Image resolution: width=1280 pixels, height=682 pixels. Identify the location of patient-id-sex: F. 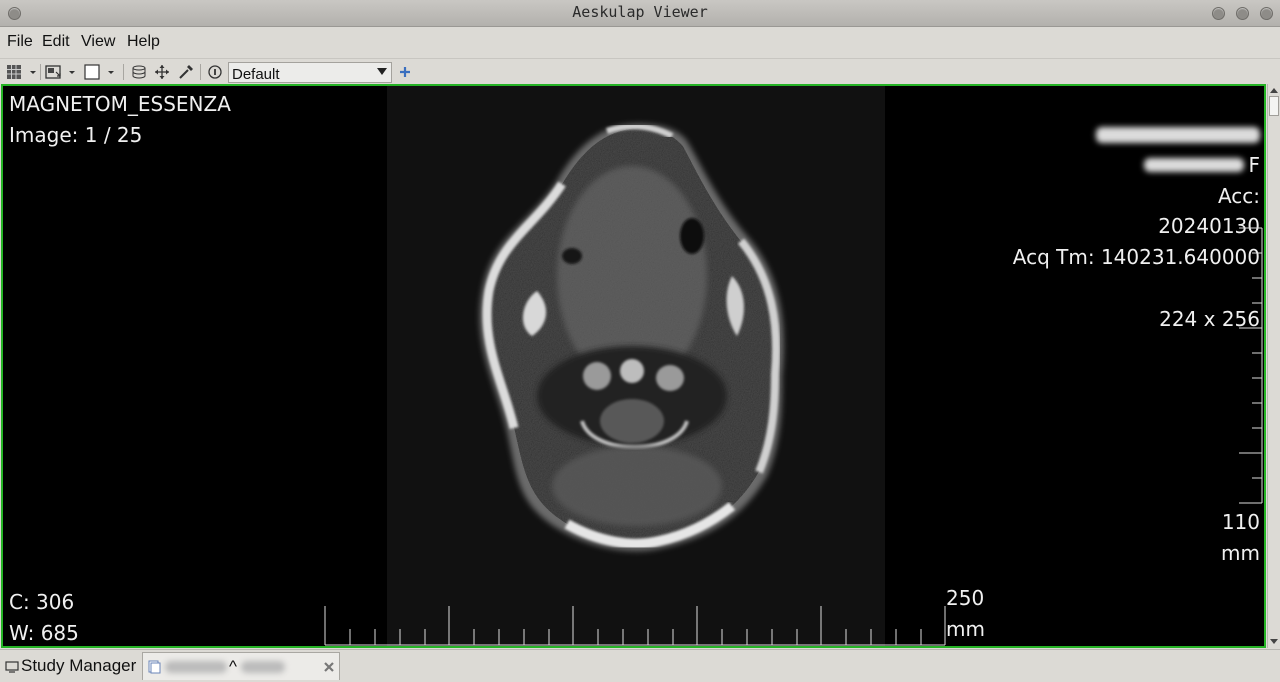
(1202, 165).